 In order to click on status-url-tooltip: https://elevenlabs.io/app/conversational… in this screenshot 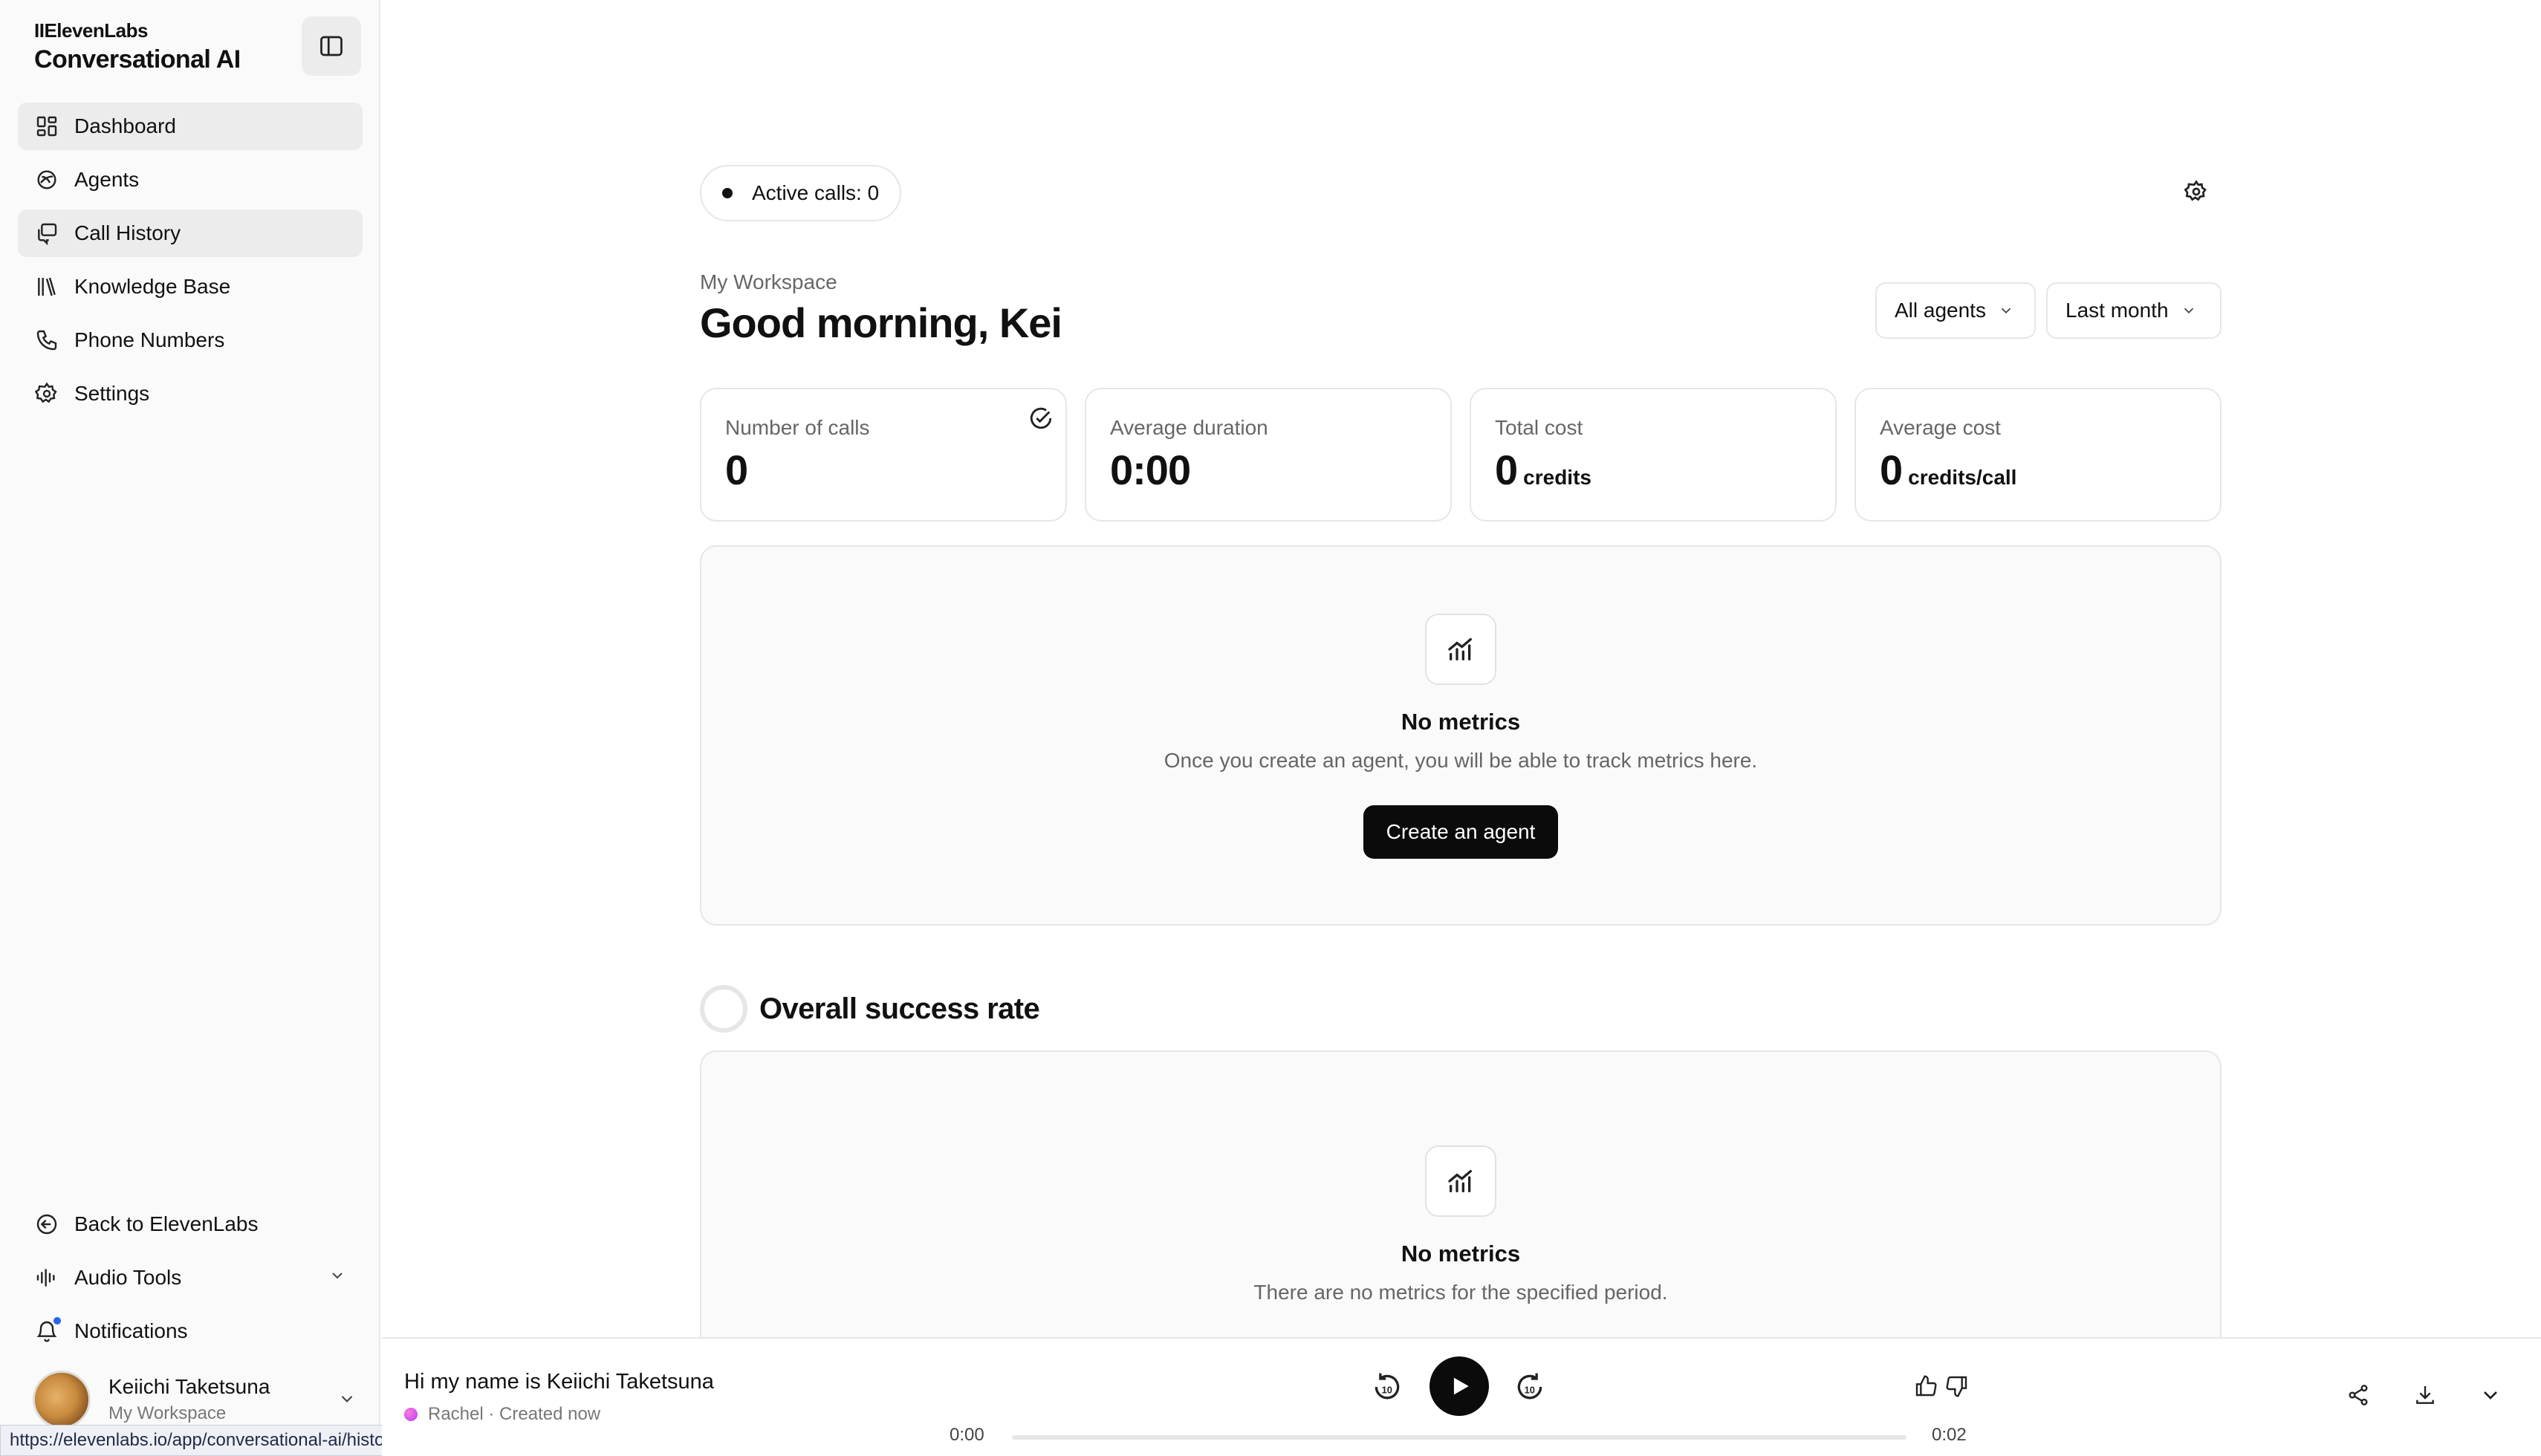, I will do `click(205, 1441)`.